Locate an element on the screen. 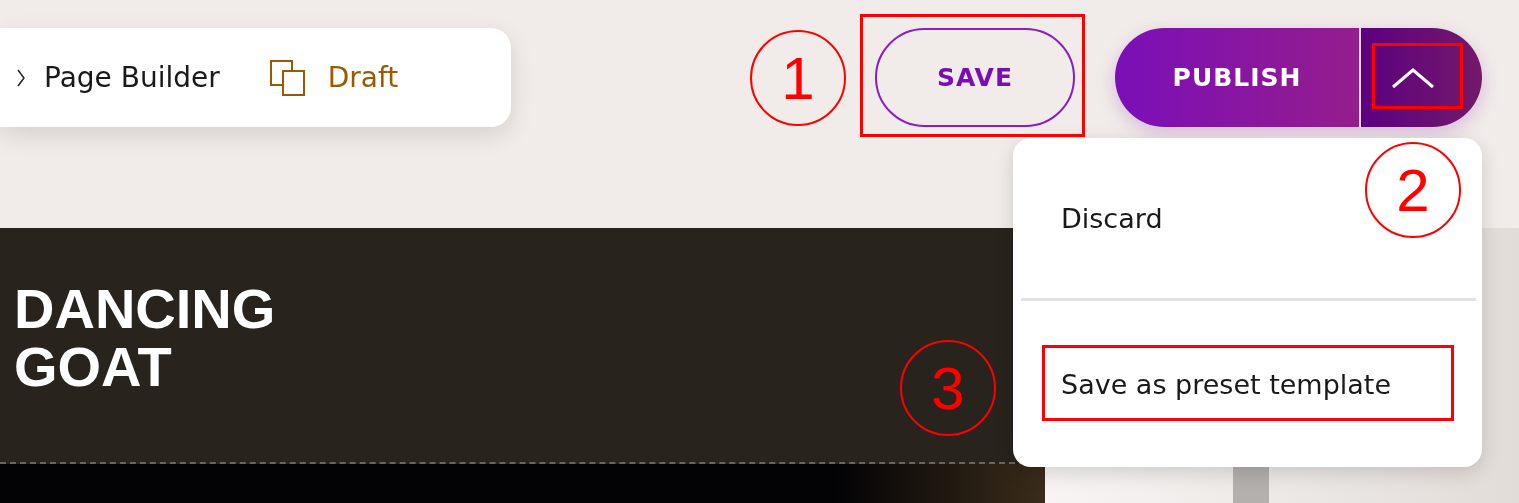 The height and width of the screenshot is (503, 1519). callout-number: 2 is located at coordinates (1413, 190).